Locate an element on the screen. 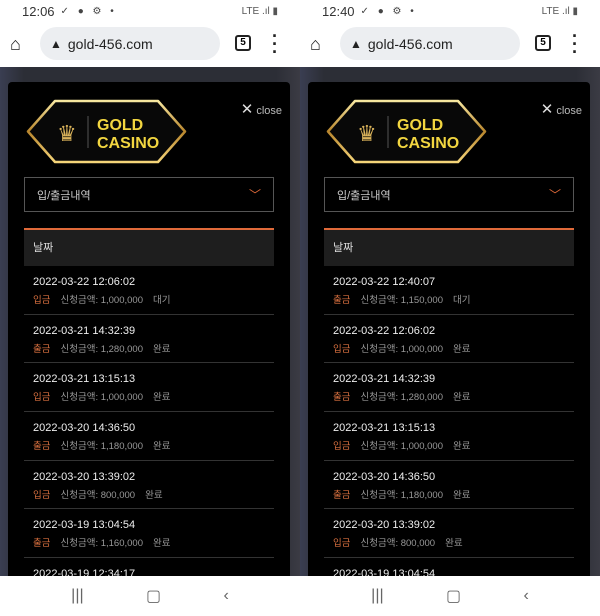  transaction-date: 2022-03-19 13:04:54 is located at coordinates (84, 525).